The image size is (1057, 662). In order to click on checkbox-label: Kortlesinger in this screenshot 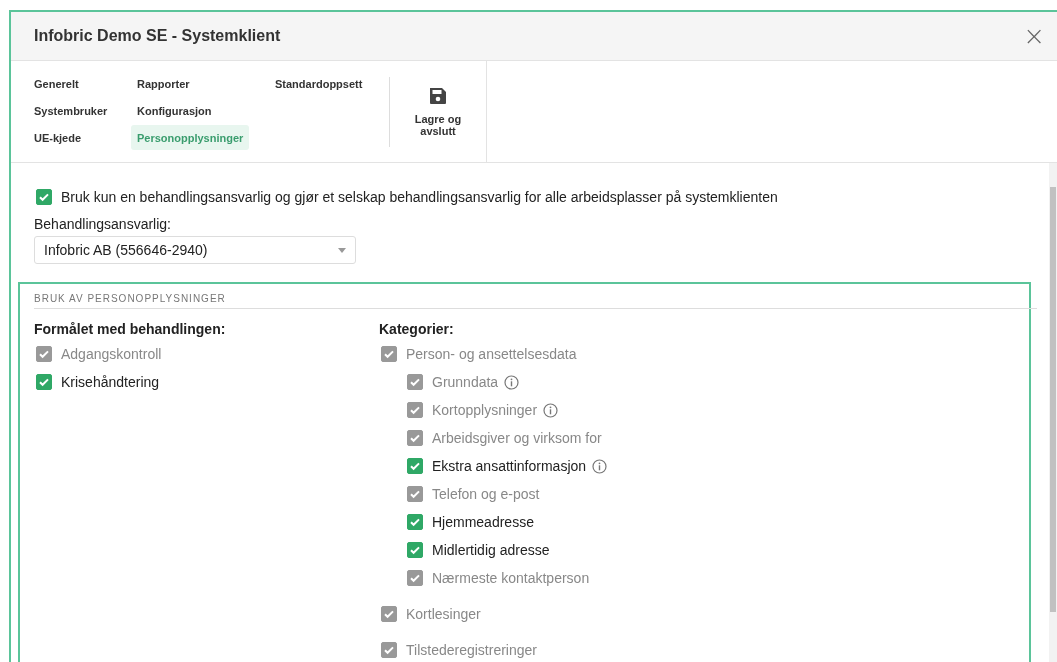, I will do `click(443, 614)`.